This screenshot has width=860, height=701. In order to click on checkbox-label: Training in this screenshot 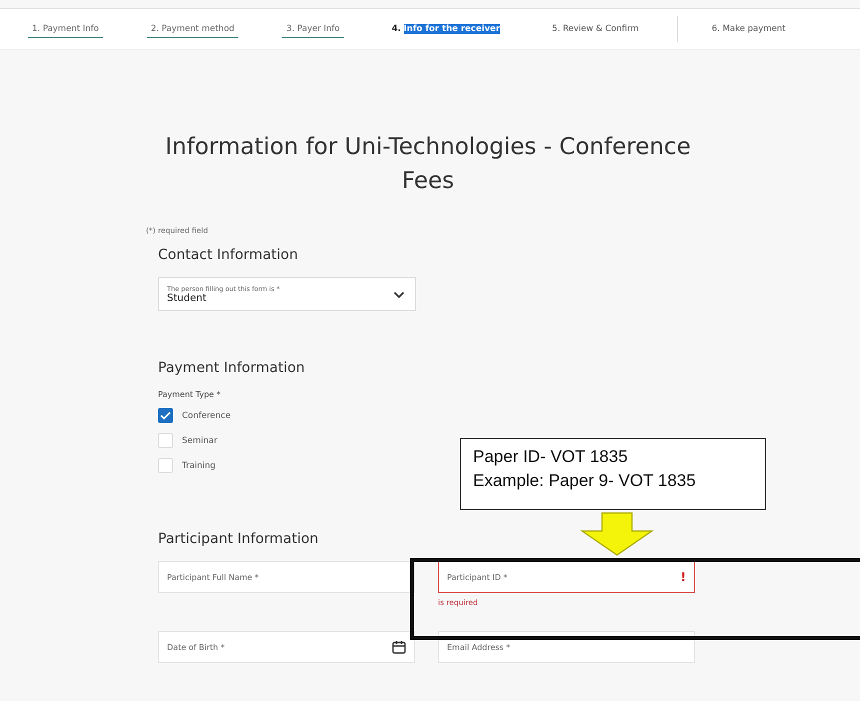, I will do `click(199, 465)`.